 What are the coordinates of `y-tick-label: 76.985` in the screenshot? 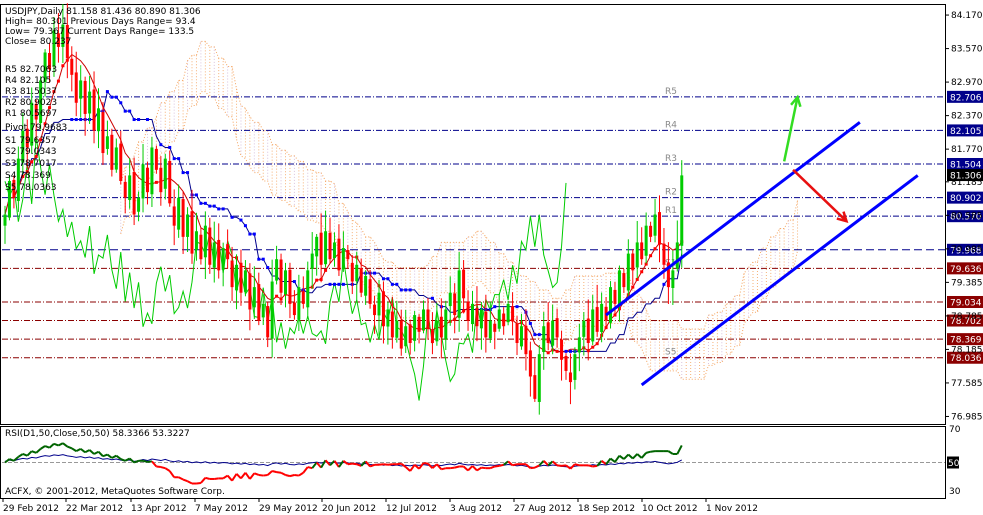 It's located at (967, 417).